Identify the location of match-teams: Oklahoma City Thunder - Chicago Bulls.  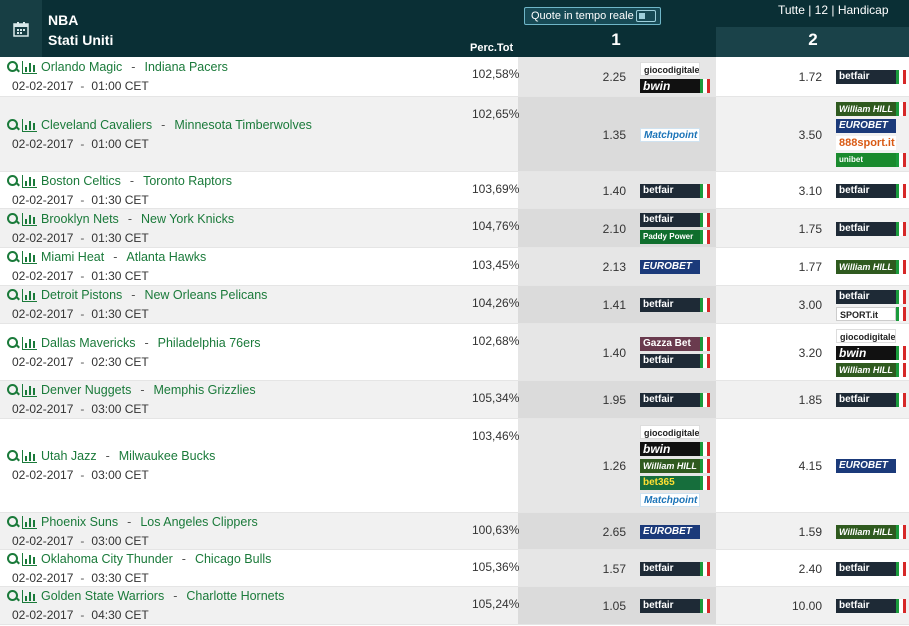
(138, 559).